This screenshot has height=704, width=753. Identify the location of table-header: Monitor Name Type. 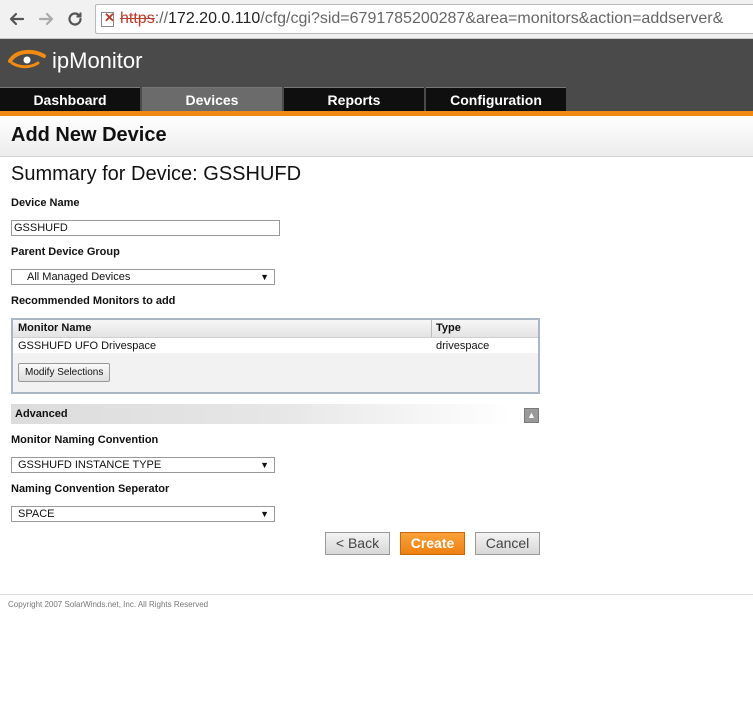
(275, 329).